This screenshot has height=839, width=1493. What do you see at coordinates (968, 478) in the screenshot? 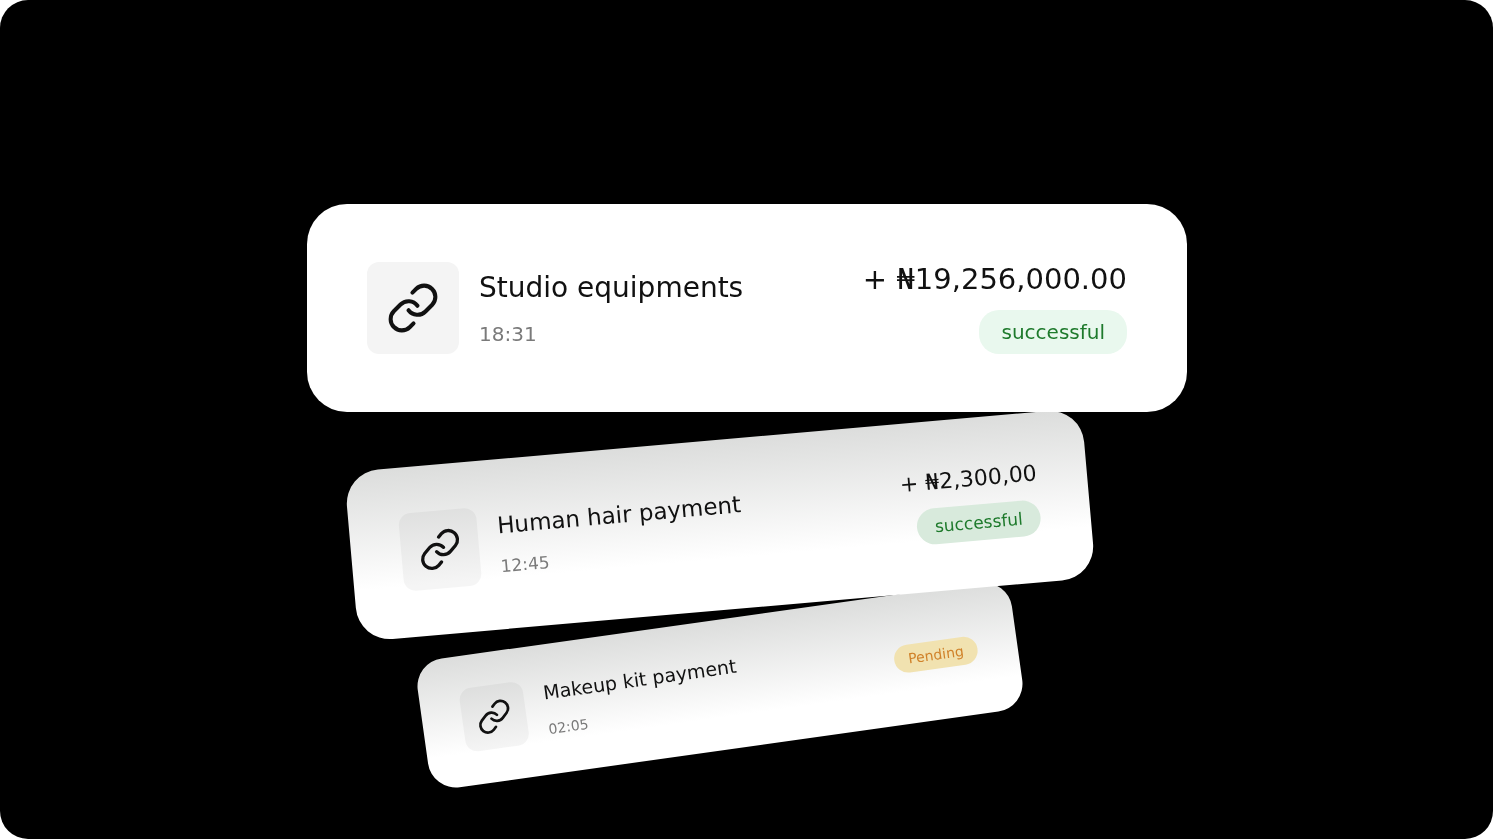
I see `transaction-amount: + ₦2,300,00` at bounding box center [968, 478].